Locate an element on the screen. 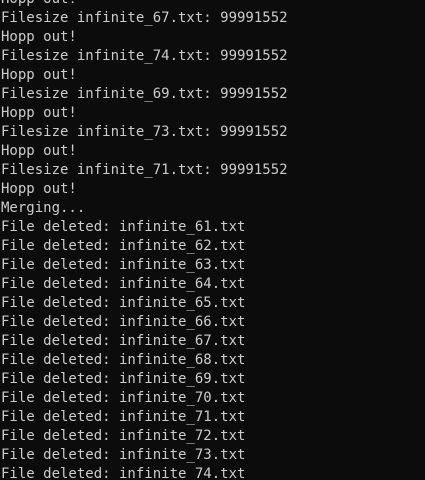 This screenshot has height=480, width=425. output-line: File deleted: infinite_63.txt is located at coordinates (123, 265).